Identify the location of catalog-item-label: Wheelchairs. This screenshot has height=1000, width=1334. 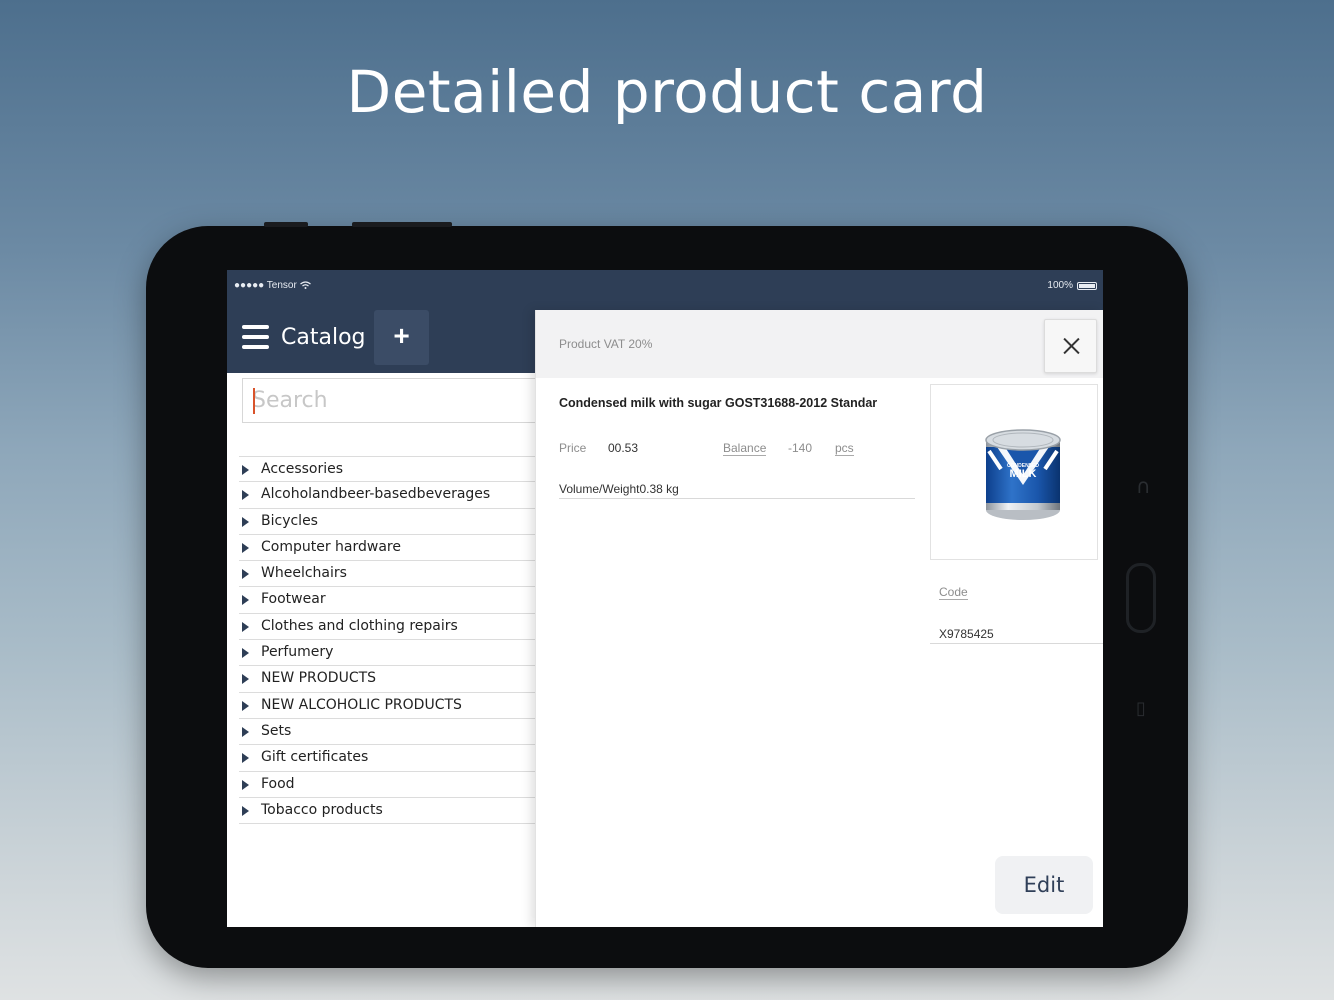
(304, 573).